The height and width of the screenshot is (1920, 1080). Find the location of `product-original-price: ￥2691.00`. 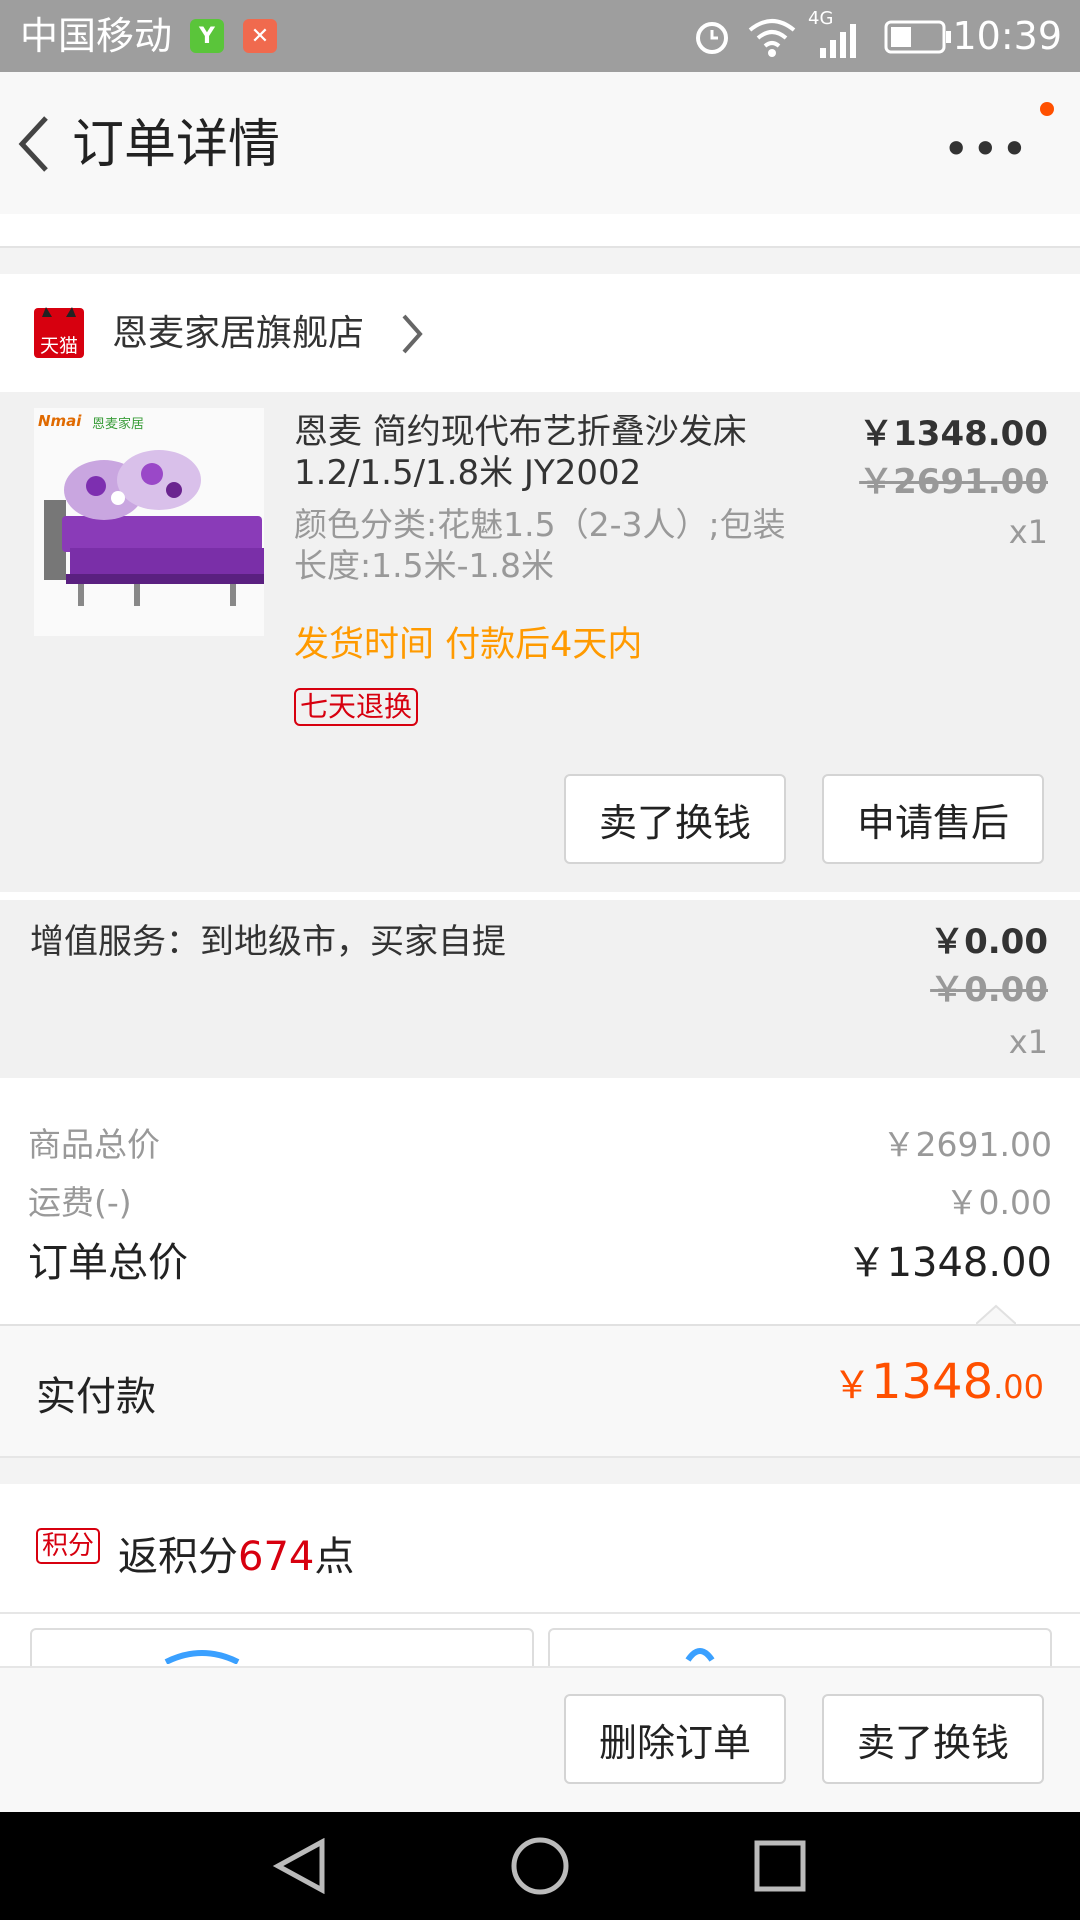

product-original-price: ￥2691.00 is located at coordinates (953, 482).